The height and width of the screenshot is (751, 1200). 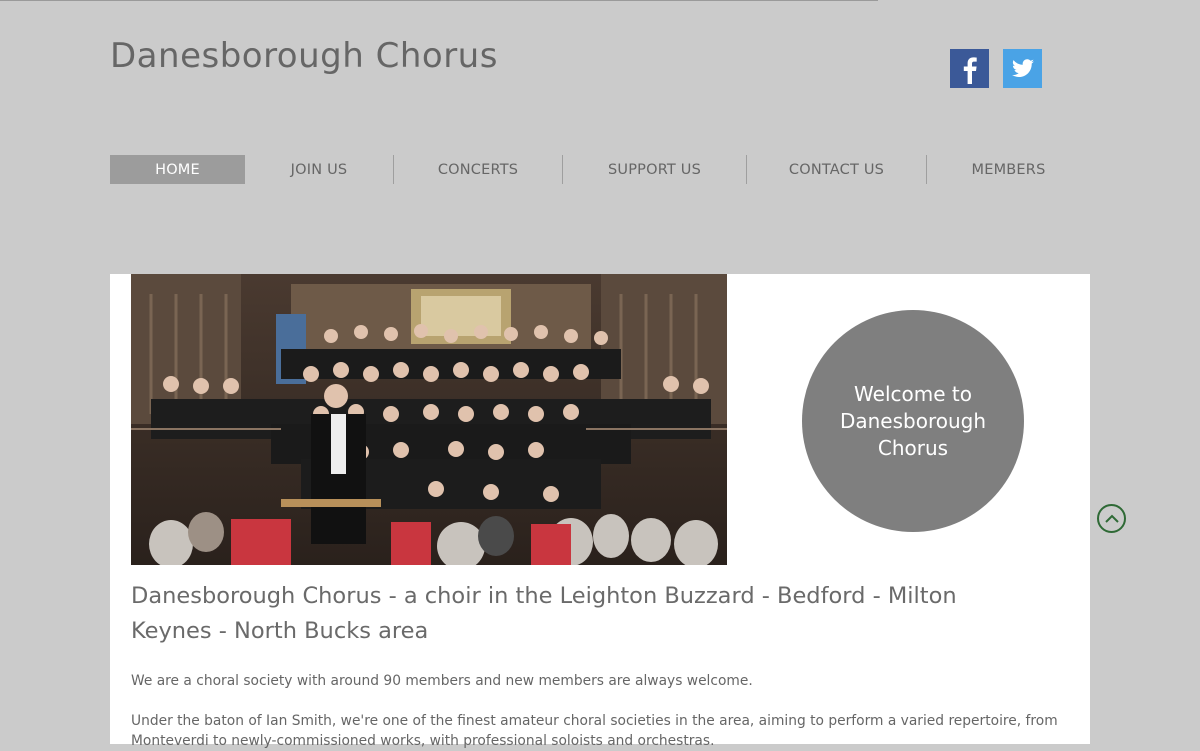 I want to click on nav-concerts: CONCERTS, so click(x=478, y=169).